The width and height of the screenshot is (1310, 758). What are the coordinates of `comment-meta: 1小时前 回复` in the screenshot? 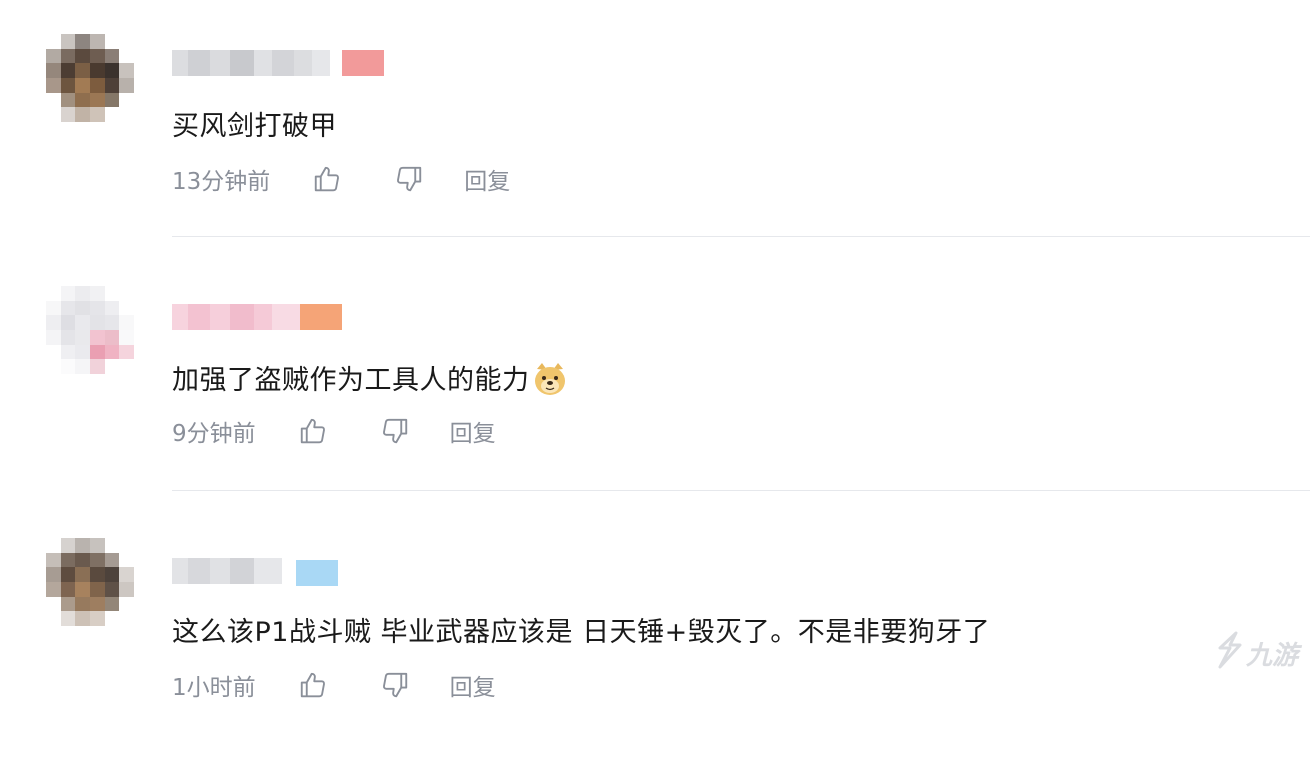 It's located at (334, 685).